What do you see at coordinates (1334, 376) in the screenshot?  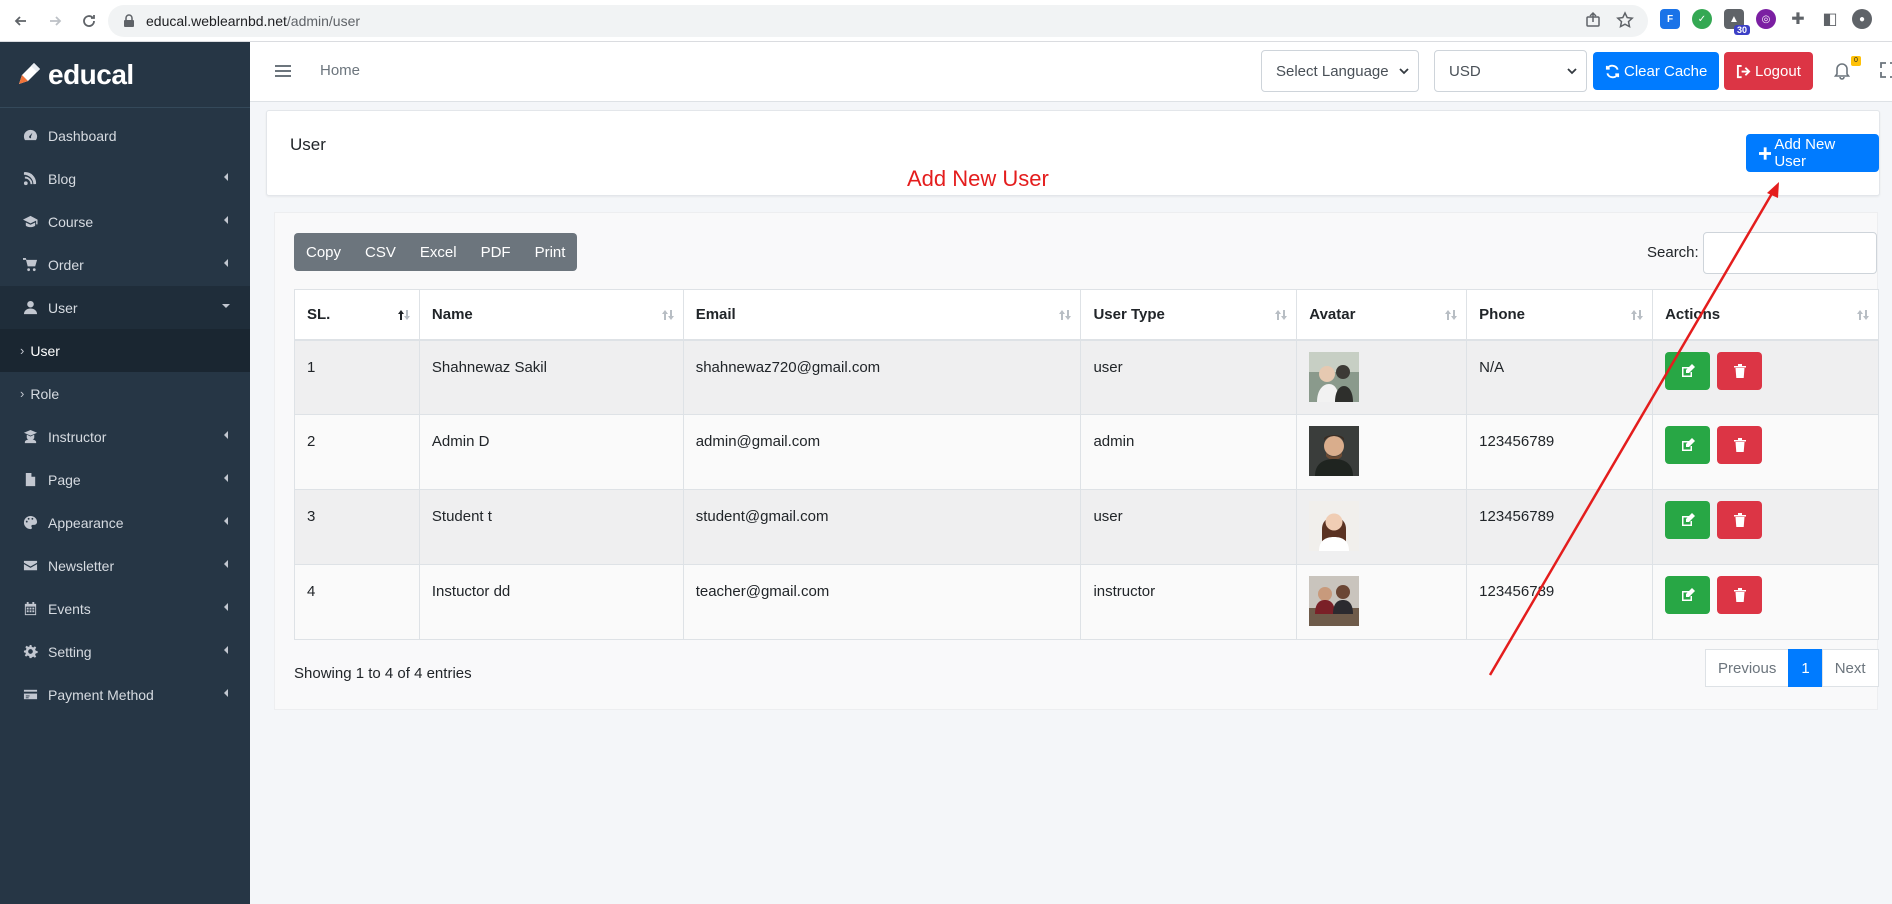 I see `avatar-image` at bounding box center [1334, 376].